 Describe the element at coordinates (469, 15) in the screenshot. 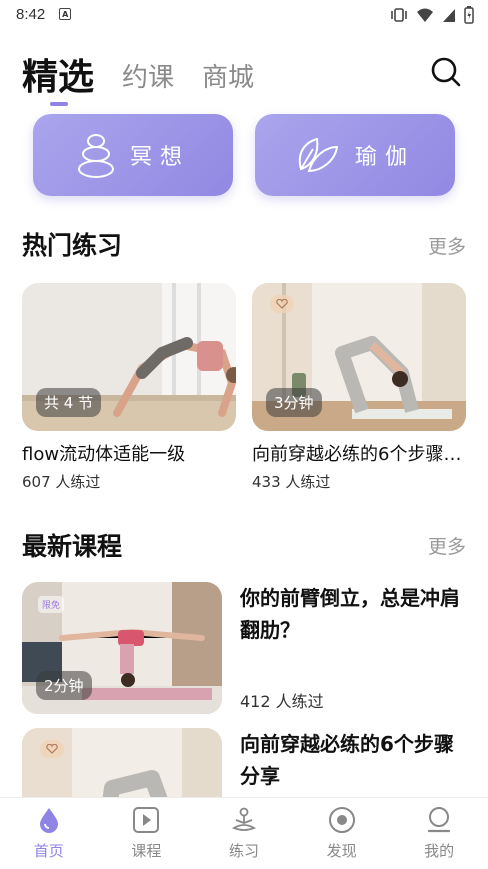

I see `battery-icon` at that location.